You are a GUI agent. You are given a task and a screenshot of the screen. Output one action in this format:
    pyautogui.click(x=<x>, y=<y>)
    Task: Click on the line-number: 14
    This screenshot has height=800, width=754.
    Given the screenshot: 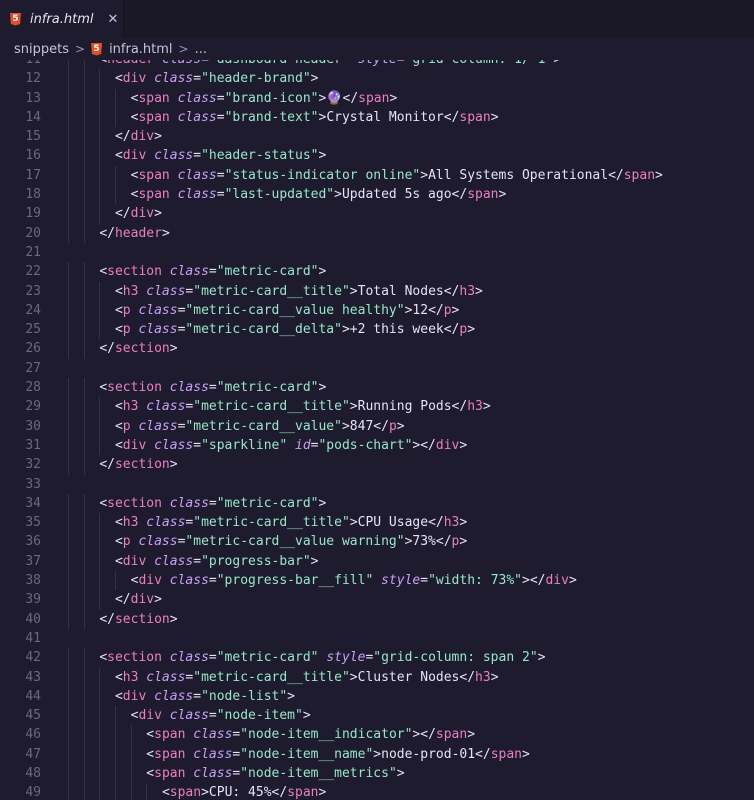 What is the action you would take?
    pyautogui.click(x=33, y=117)
    